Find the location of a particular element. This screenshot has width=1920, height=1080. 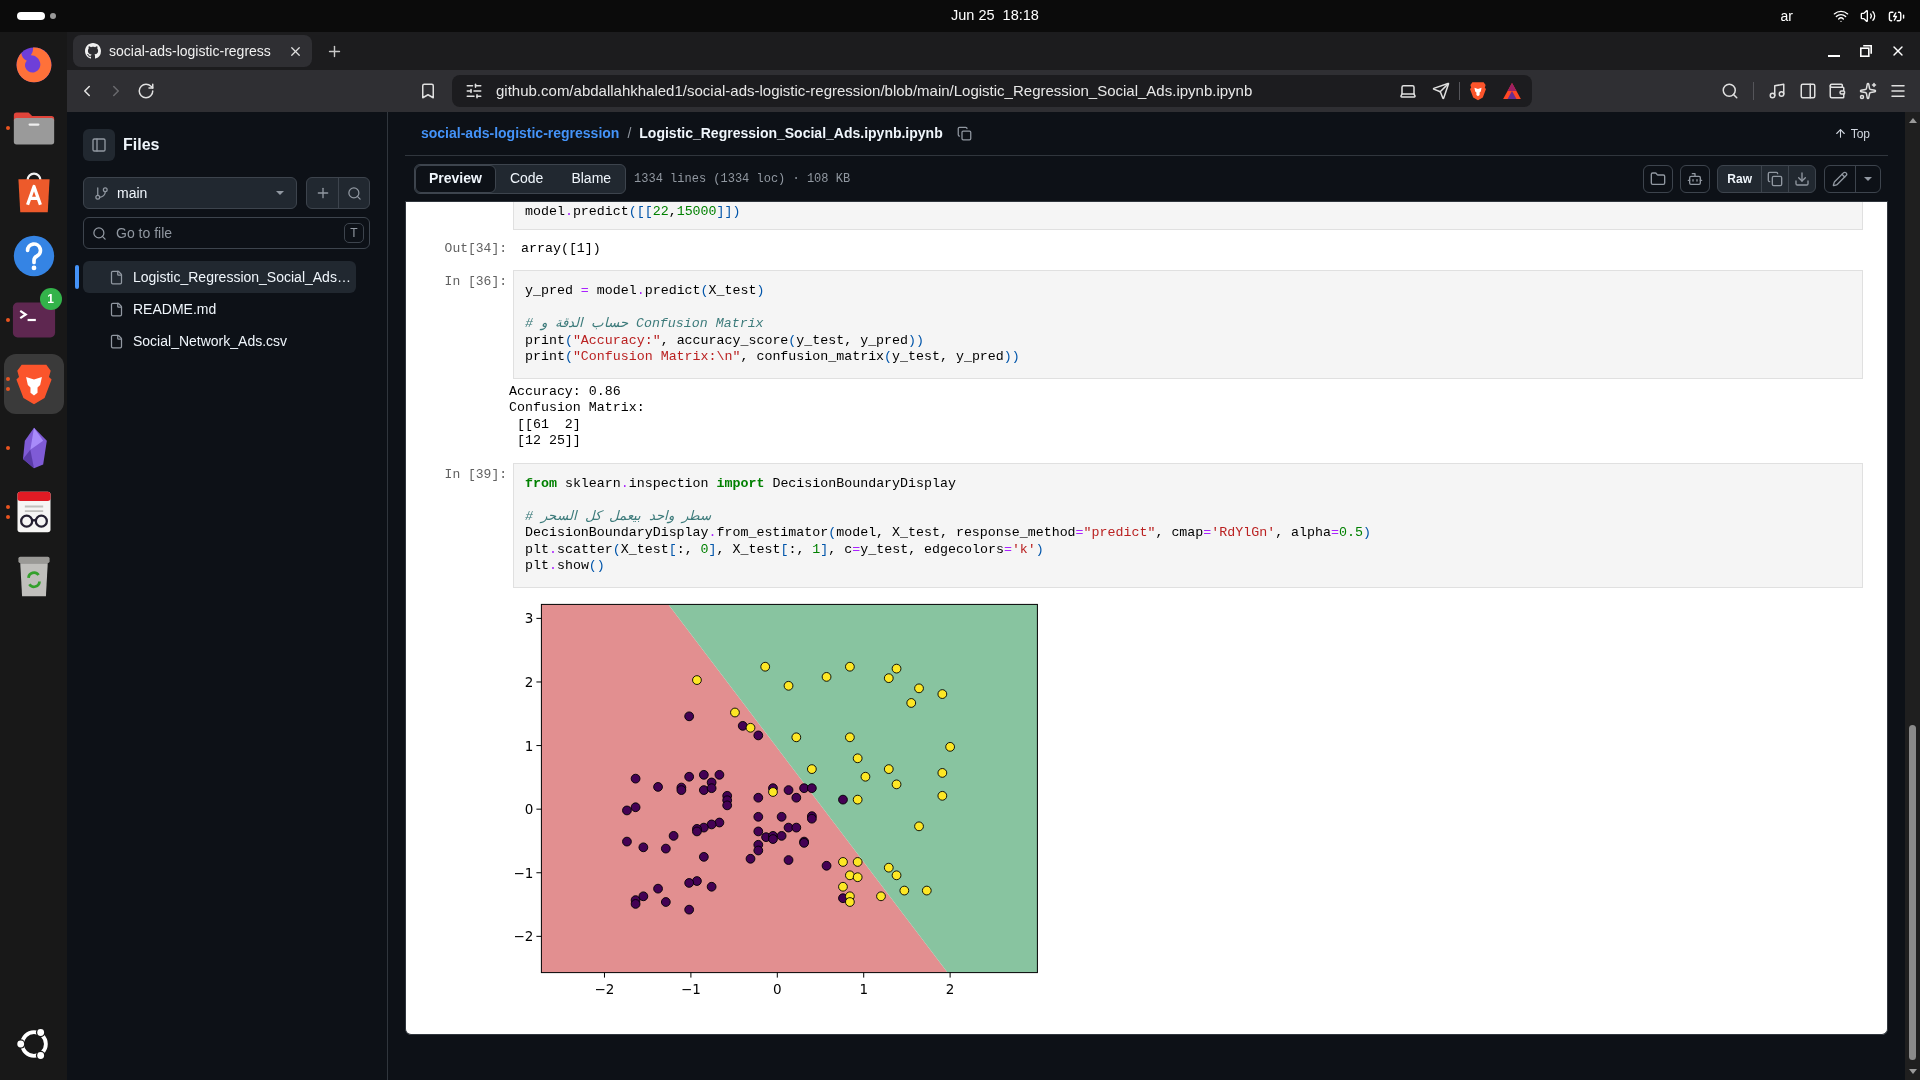

code-line: y_pred = model.predict(X_test) is located at coordinates (645, 291).